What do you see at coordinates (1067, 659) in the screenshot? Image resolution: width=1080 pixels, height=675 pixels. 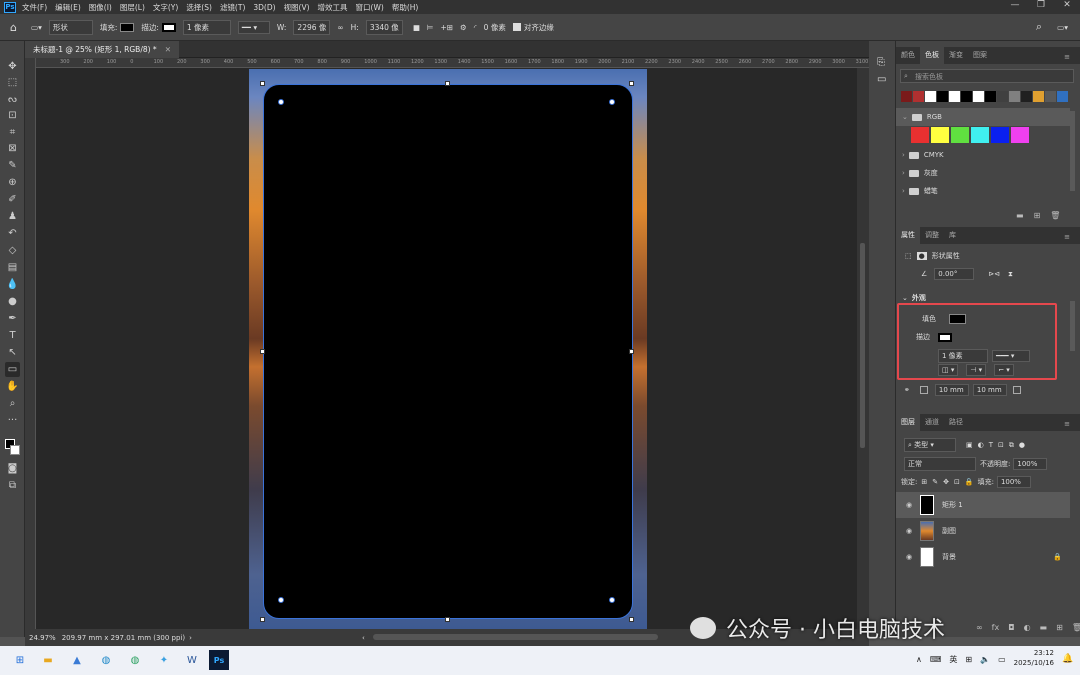 I see `notification-icon: 🔔` at bounding box center [1067, 659].